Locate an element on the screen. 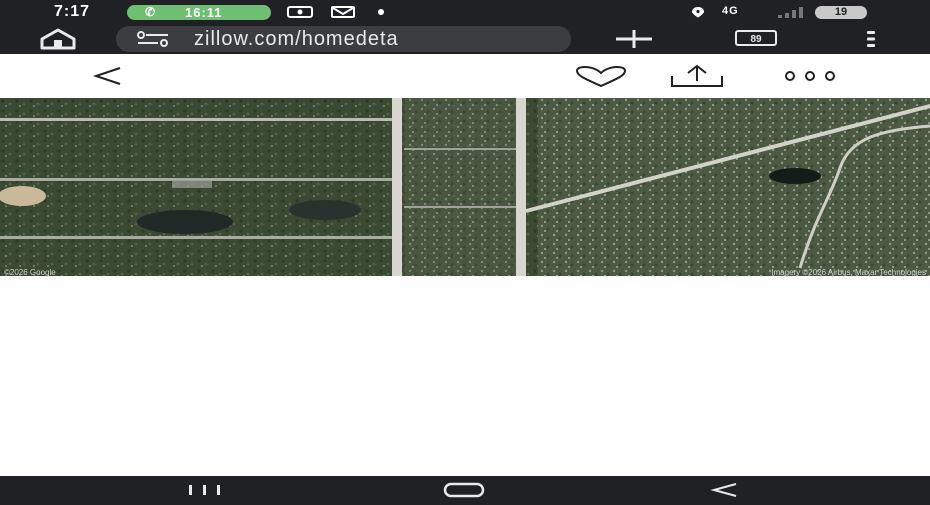 This screenshot has height=505, width=930. url-bar: zillow.com/homedeta is located at coordinates (343, 39).